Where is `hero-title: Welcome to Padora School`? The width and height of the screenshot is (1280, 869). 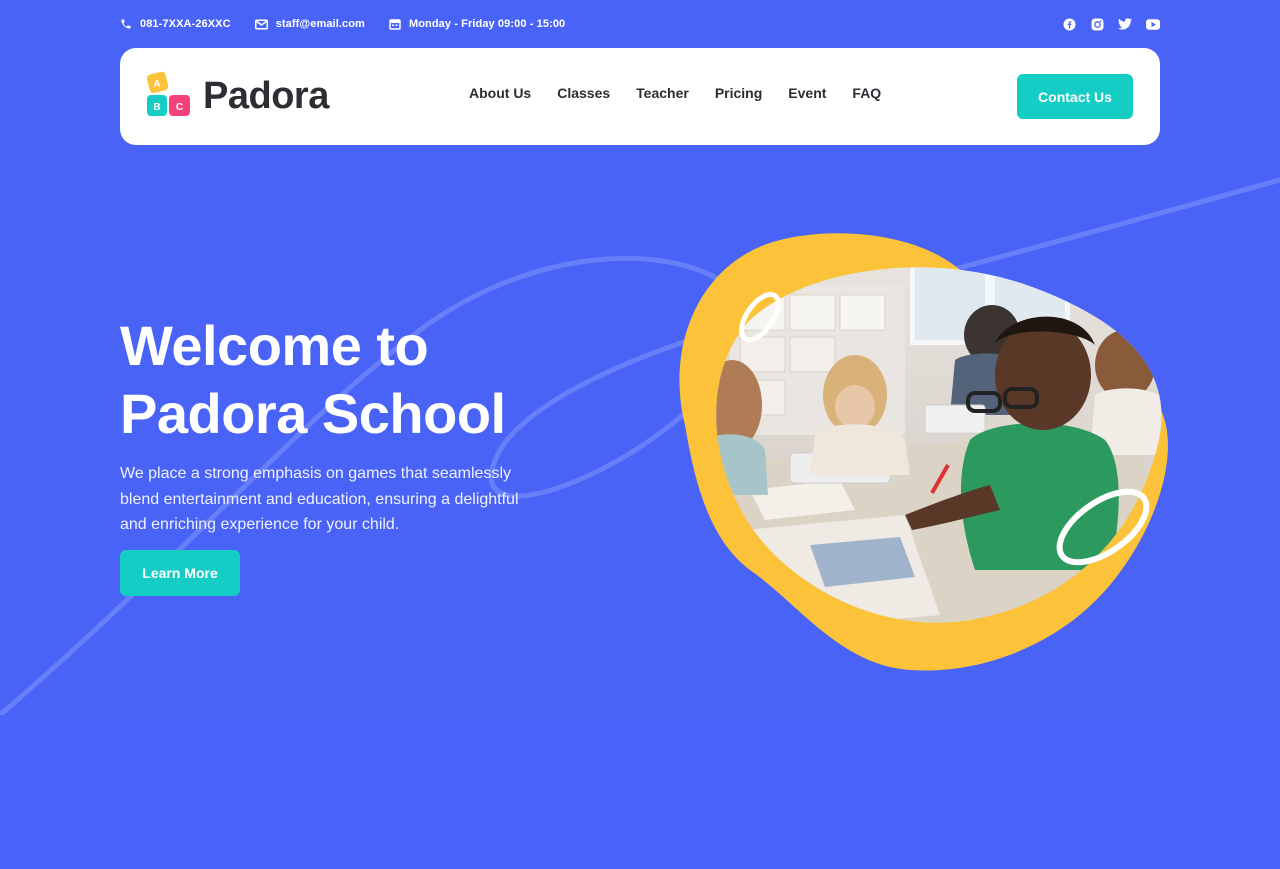 hero-title: Welcome to Padora School is located at coordinates (313, 380).